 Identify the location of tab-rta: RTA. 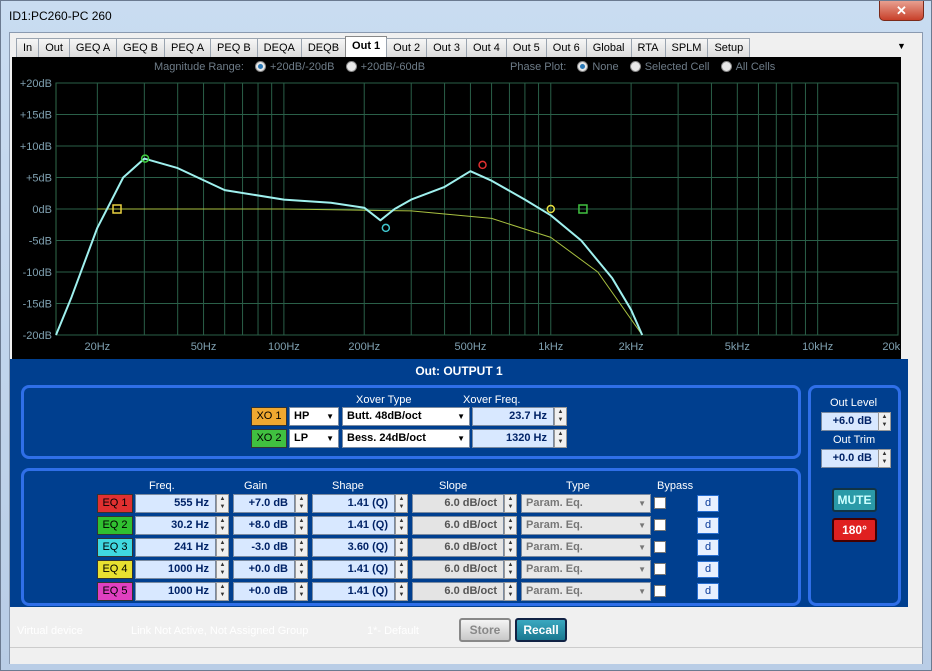
(648, 47).